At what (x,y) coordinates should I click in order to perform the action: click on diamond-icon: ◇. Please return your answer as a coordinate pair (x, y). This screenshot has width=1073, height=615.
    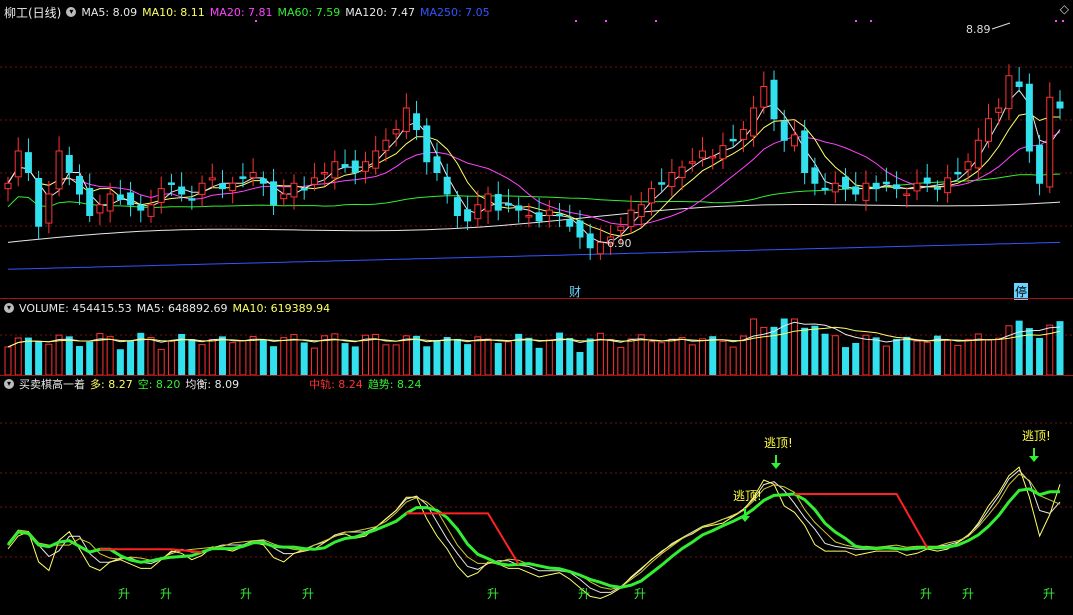
    Looking at the image, I should click on (1064, 9).